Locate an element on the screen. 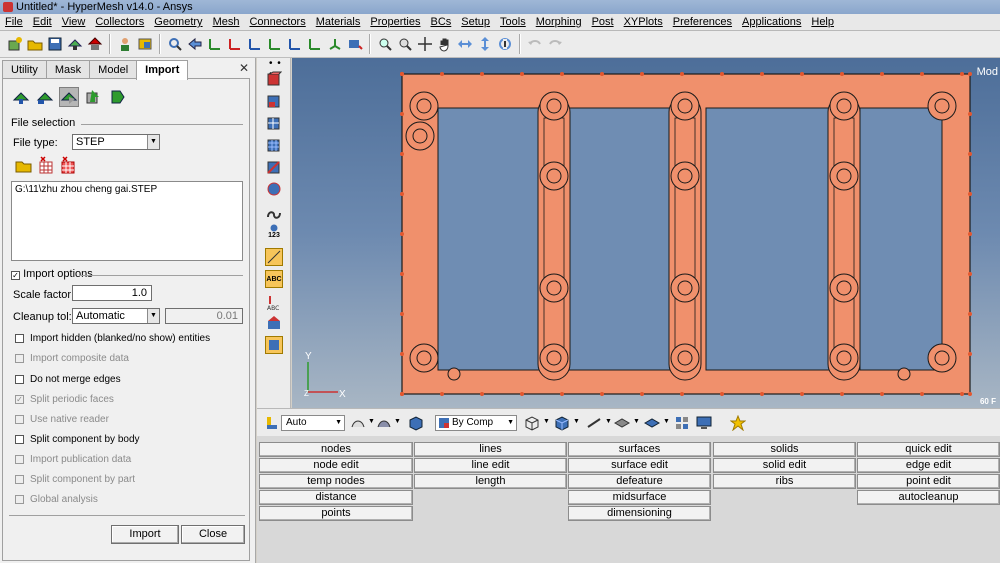  remove-file-icon is located at coordinates (47, 166).